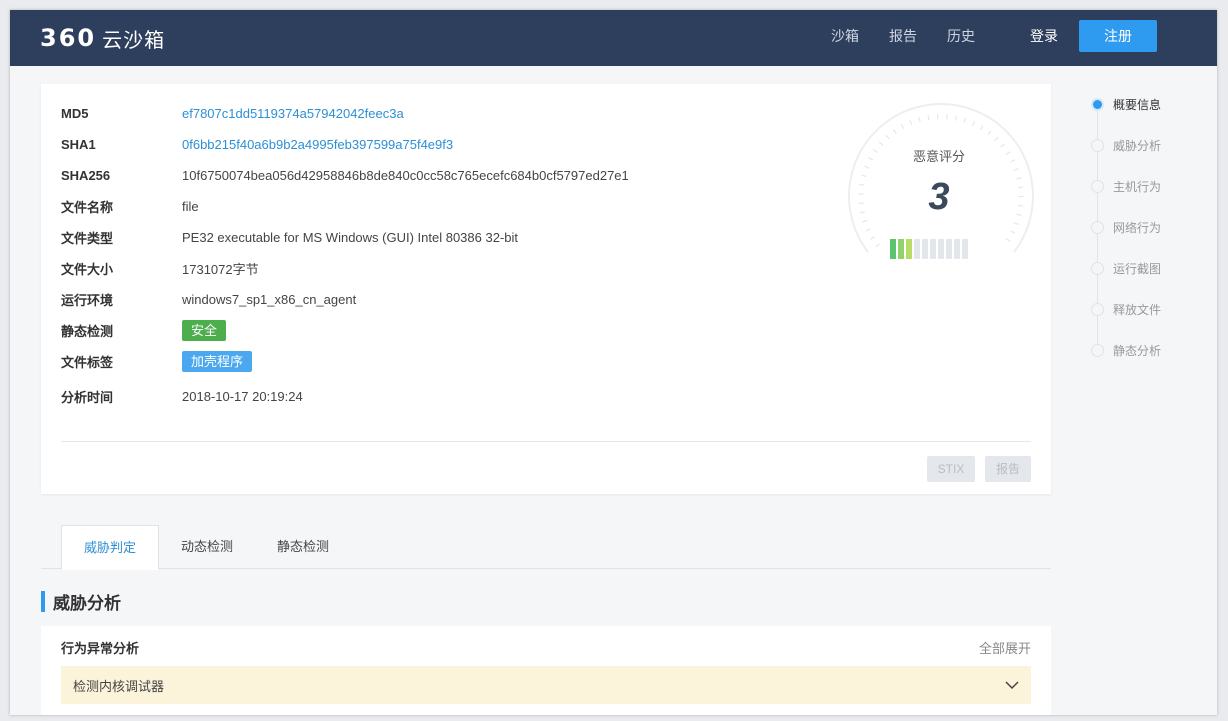 The width and height of the screenshot is (1228, 721). Describe the element at coordinates (845, 38) in the screenshot. I see `nav-sandbox: 沙箱` at that location.